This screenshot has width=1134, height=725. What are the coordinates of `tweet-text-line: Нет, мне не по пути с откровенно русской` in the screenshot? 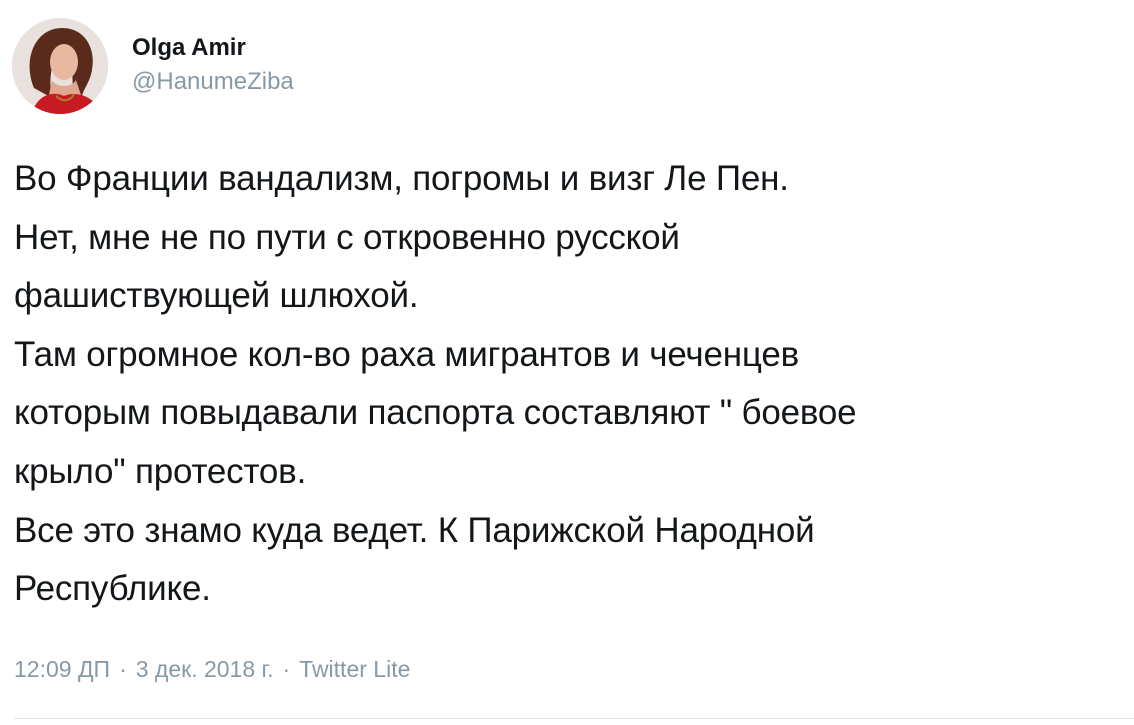 It's located at (347, 237).